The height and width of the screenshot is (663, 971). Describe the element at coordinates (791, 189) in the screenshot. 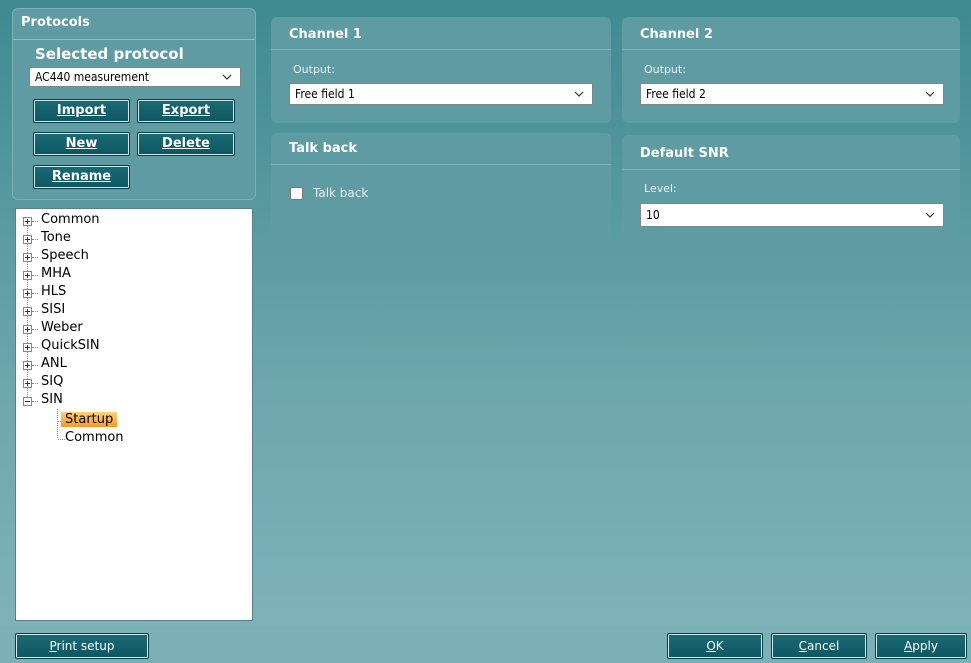

I see `default-snr-panel: Default SNR Level: 10` at that location.